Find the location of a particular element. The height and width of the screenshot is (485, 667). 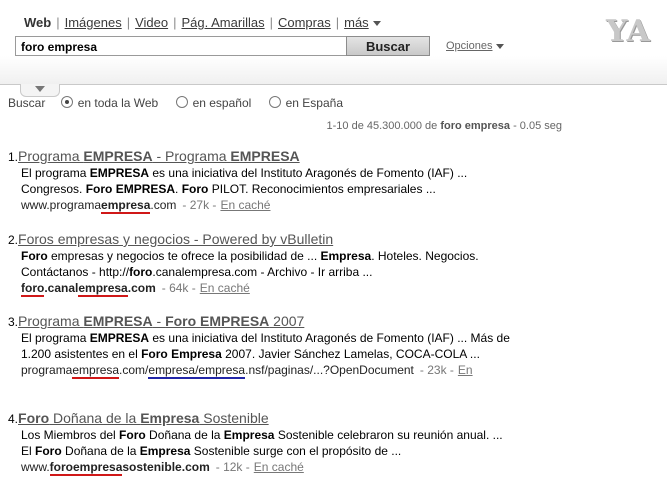

search-button: Buscar is located at coordinates (388, 46).